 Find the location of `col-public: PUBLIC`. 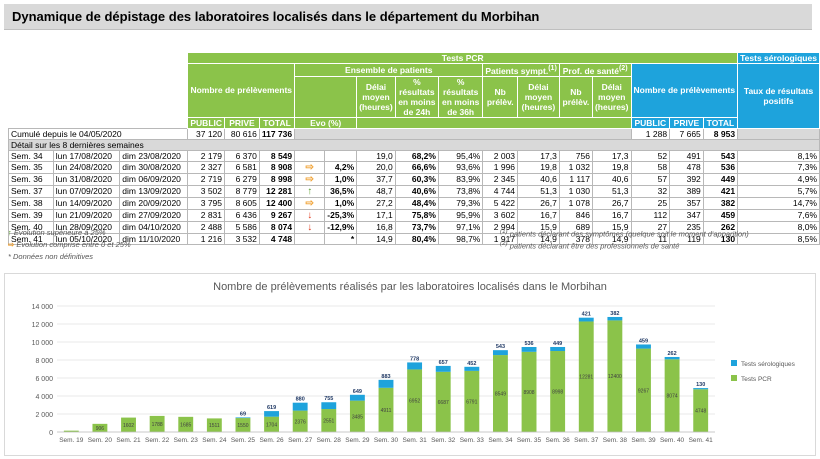

col-public: PUBLIC is located at coordinates (206, 122).